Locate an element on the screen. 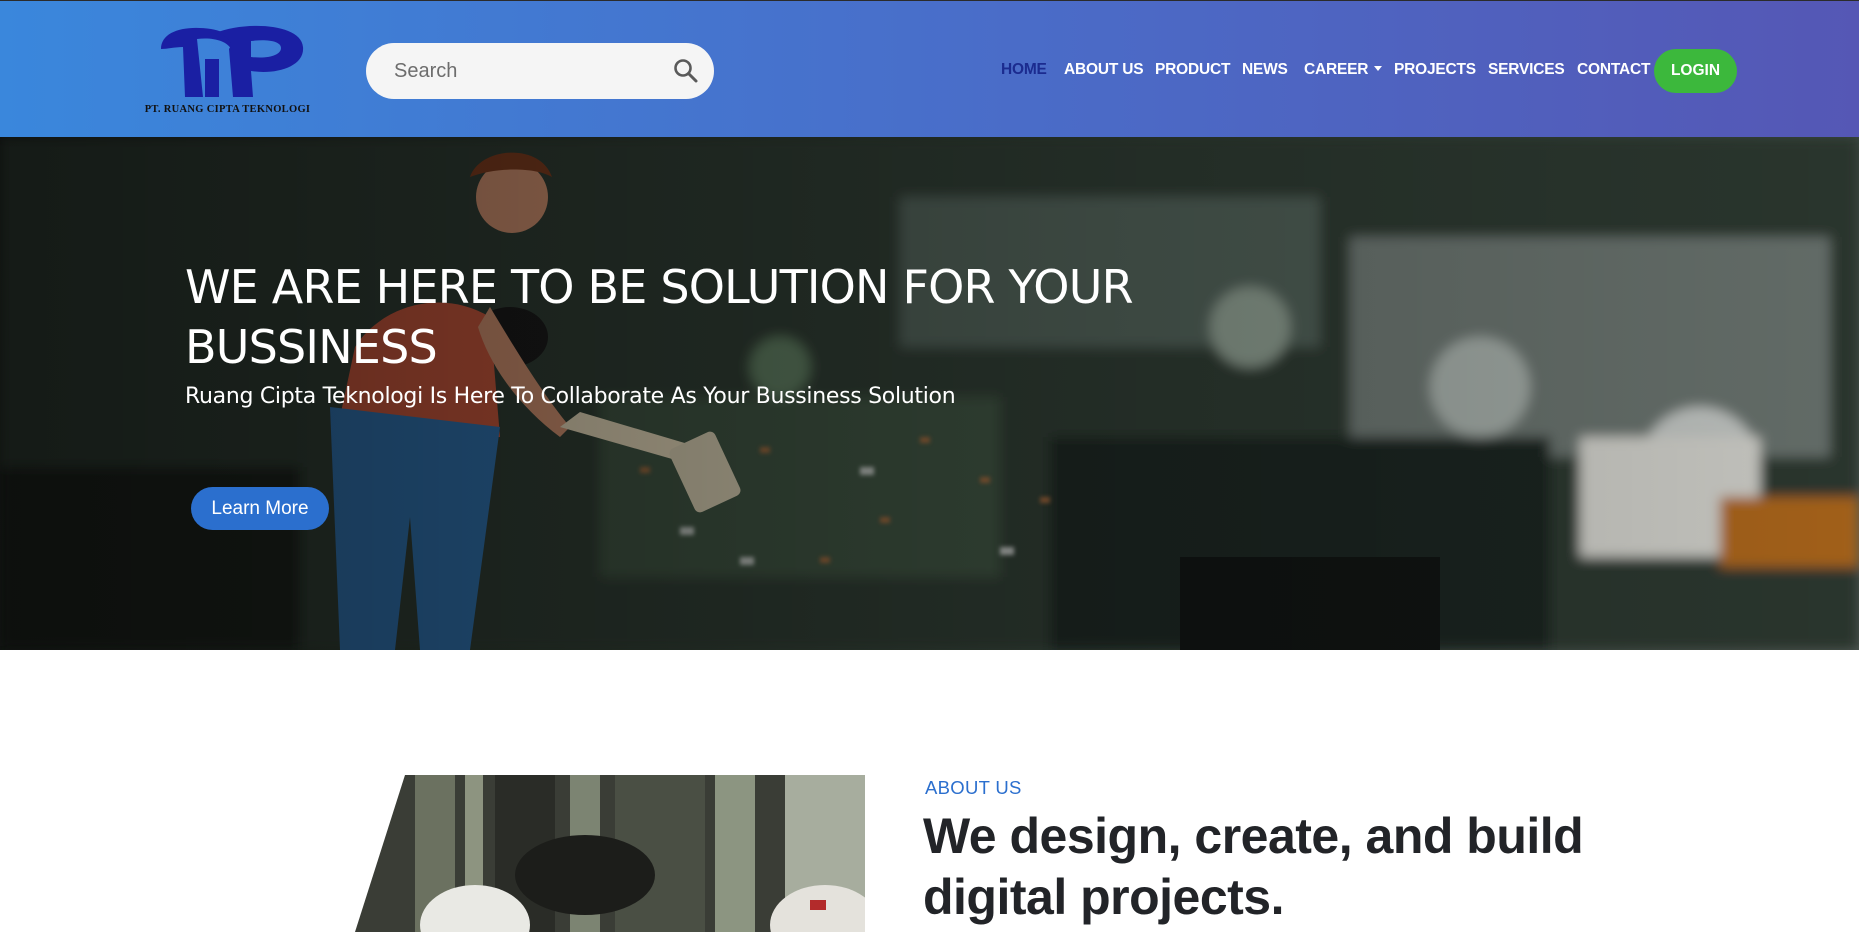 Image resolution: width=1859 pixels, height=932 pixels. company-logo: PT. RUANG CIPTA TEKNOLOGI is located at coordinates (227, 70).